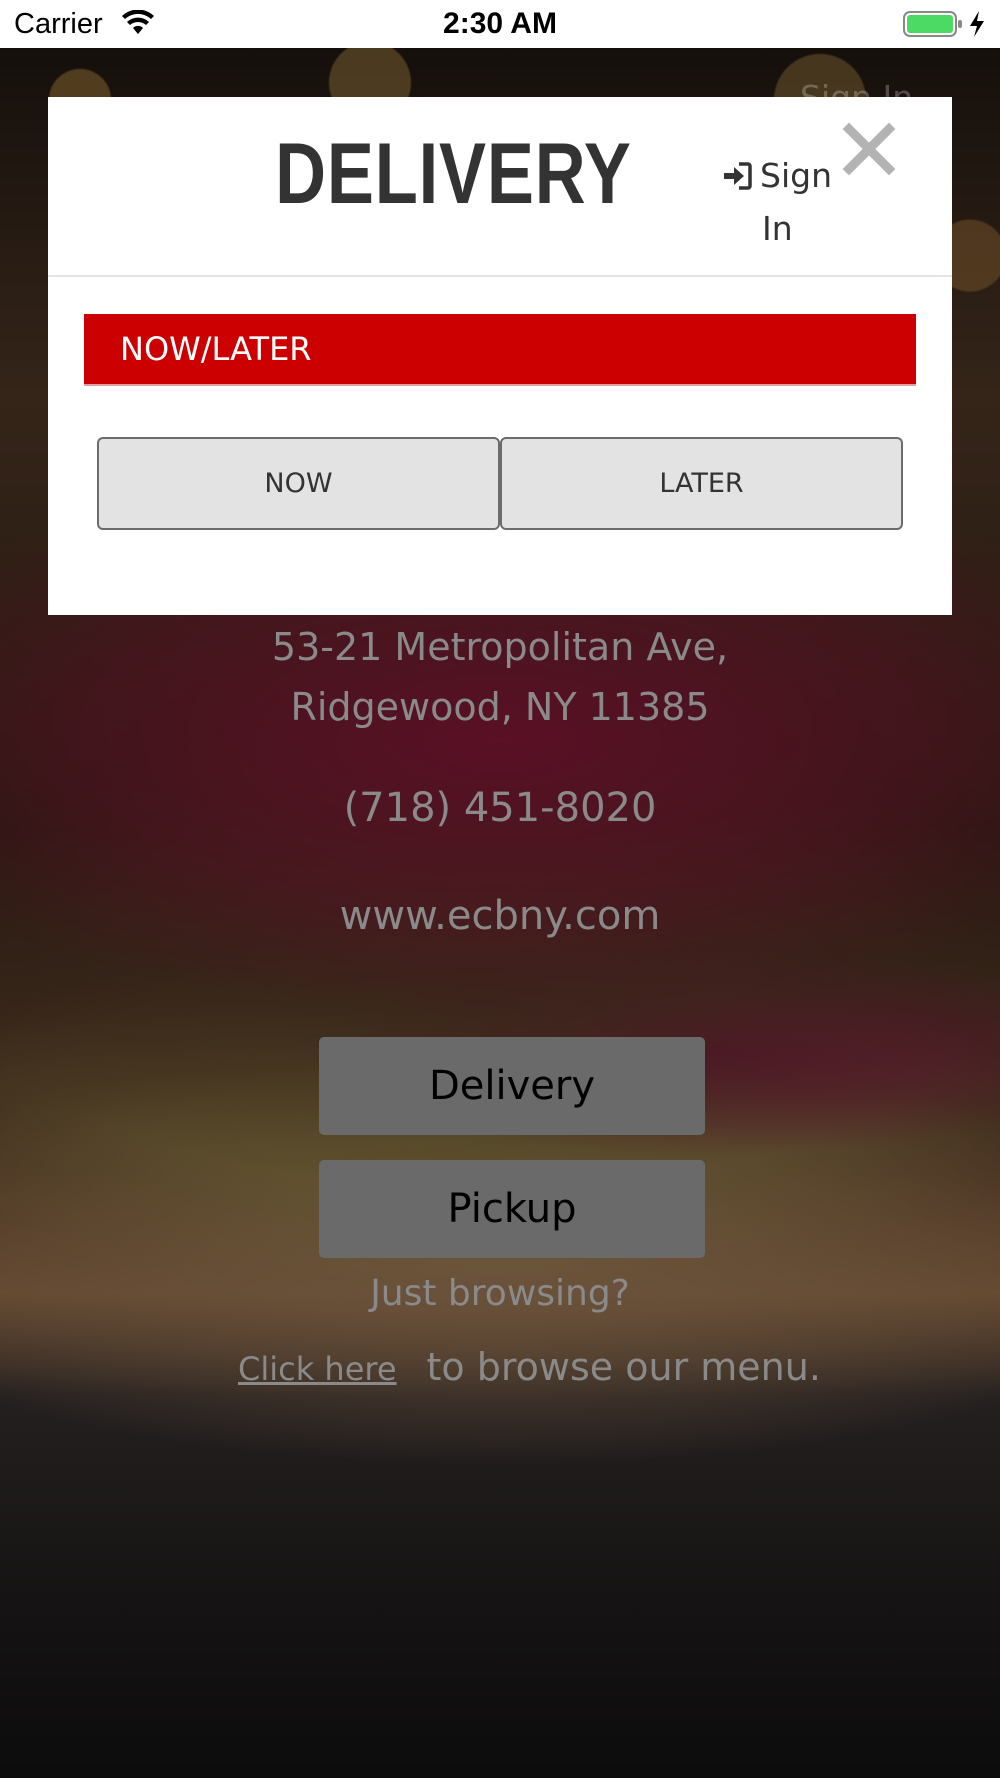 This screenshot has width=1000, height=1778. I want to click on status-bar: Carrier 2:30 AM, so click(500, 24).